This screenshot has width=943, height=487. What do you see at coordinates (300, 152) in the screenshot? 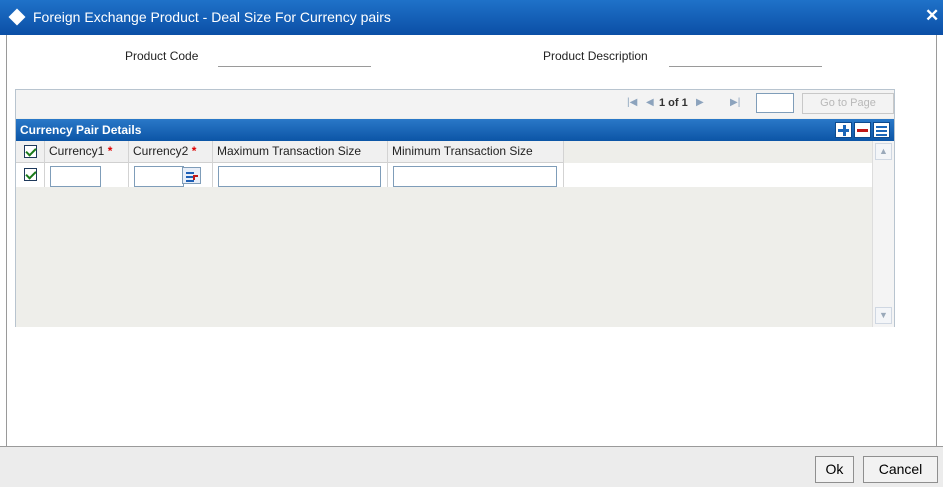
I see `header-maximum-transaction-size: Maximum Transaction Size` at bounding box center [300, 152].